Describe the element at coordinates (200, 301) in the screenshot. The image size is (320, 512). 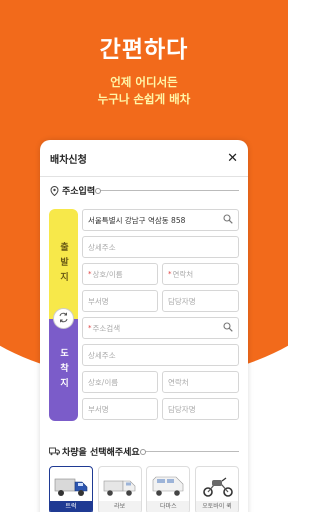
I see `start-manager-input: 담당자명` at that location.